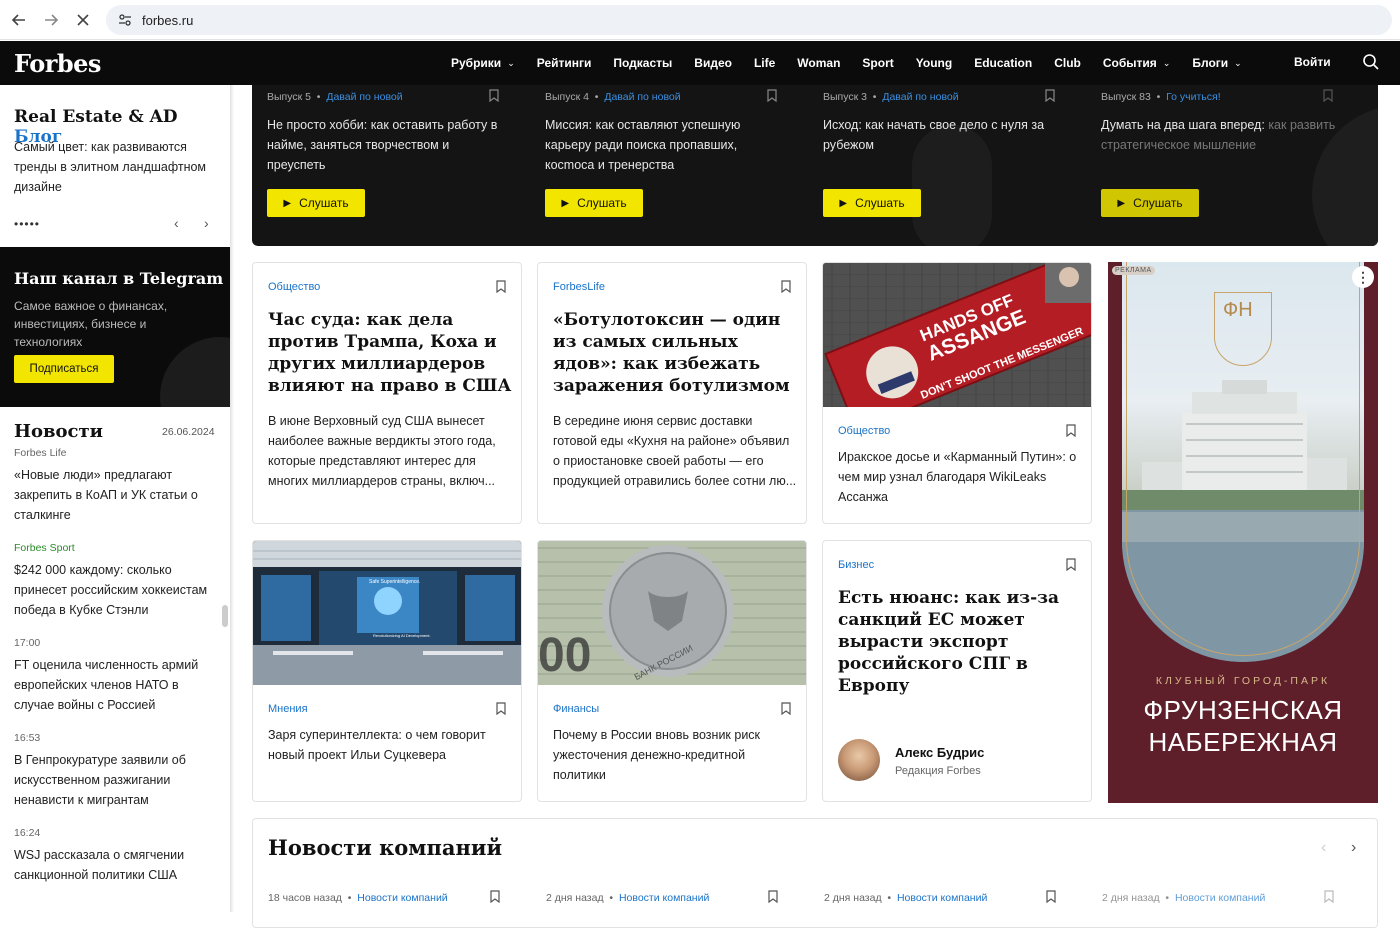 This screenshot has width=1400, height=928. Describe the element at coordinates (58, 431) in the screenshot. I see `news-feed-title: Новости` at that location.